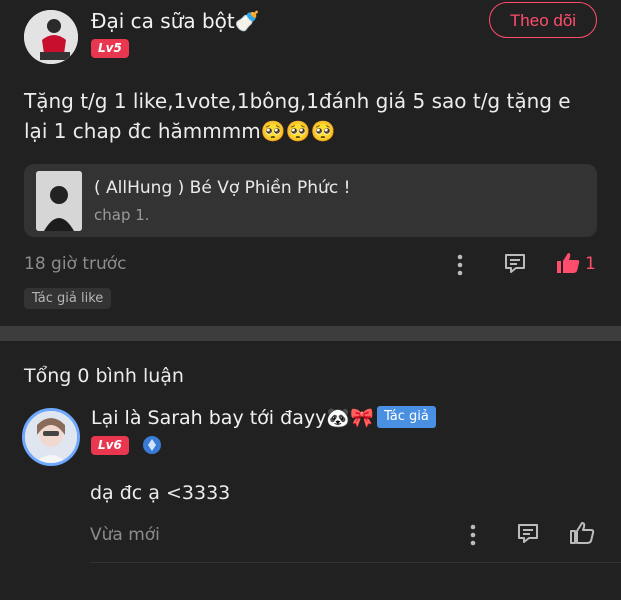  What do you see at coordinates (51, 37) in the screenshot?
I see `user-avatar` at bounding box center [51, 37].